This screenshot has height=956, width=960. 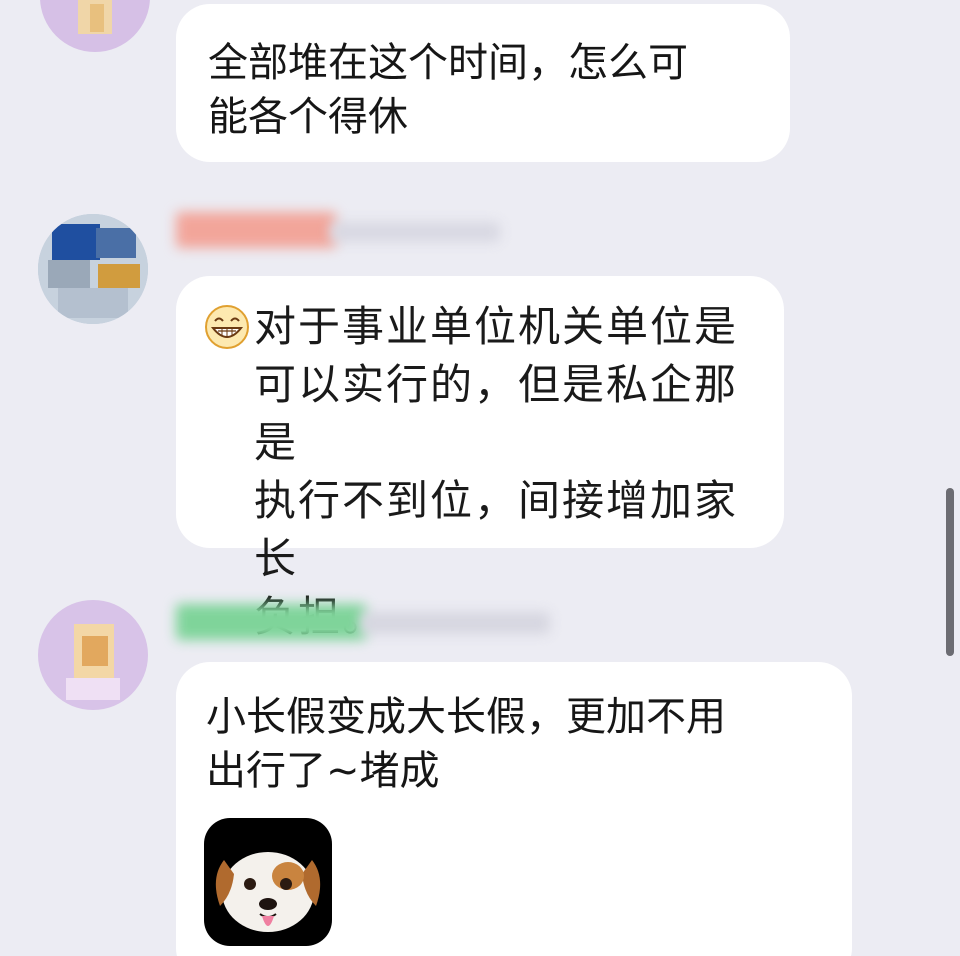 I want to click on scrollbar-thumb, so click(x=950, y=572).